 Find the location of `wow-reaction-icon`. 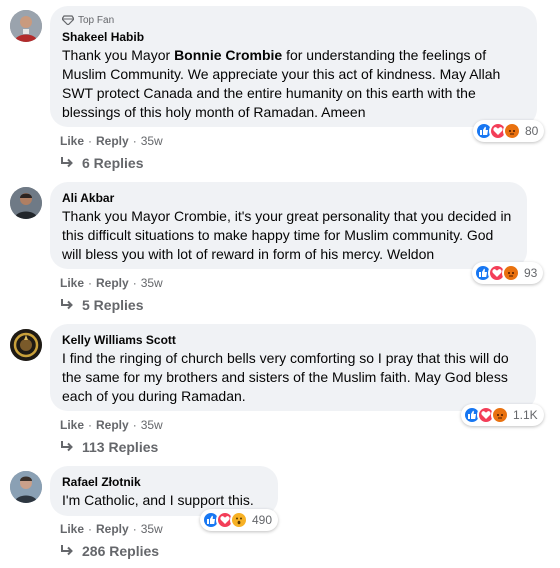

wow-reaction-icon is located at coordinates (239, 520).